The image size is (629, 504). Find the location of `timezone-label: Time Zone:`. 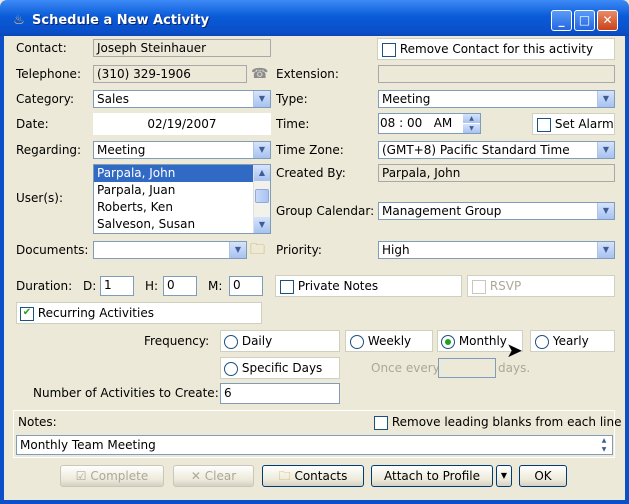

timezone-label: Time Zone: is located at coordinates (310, 150).